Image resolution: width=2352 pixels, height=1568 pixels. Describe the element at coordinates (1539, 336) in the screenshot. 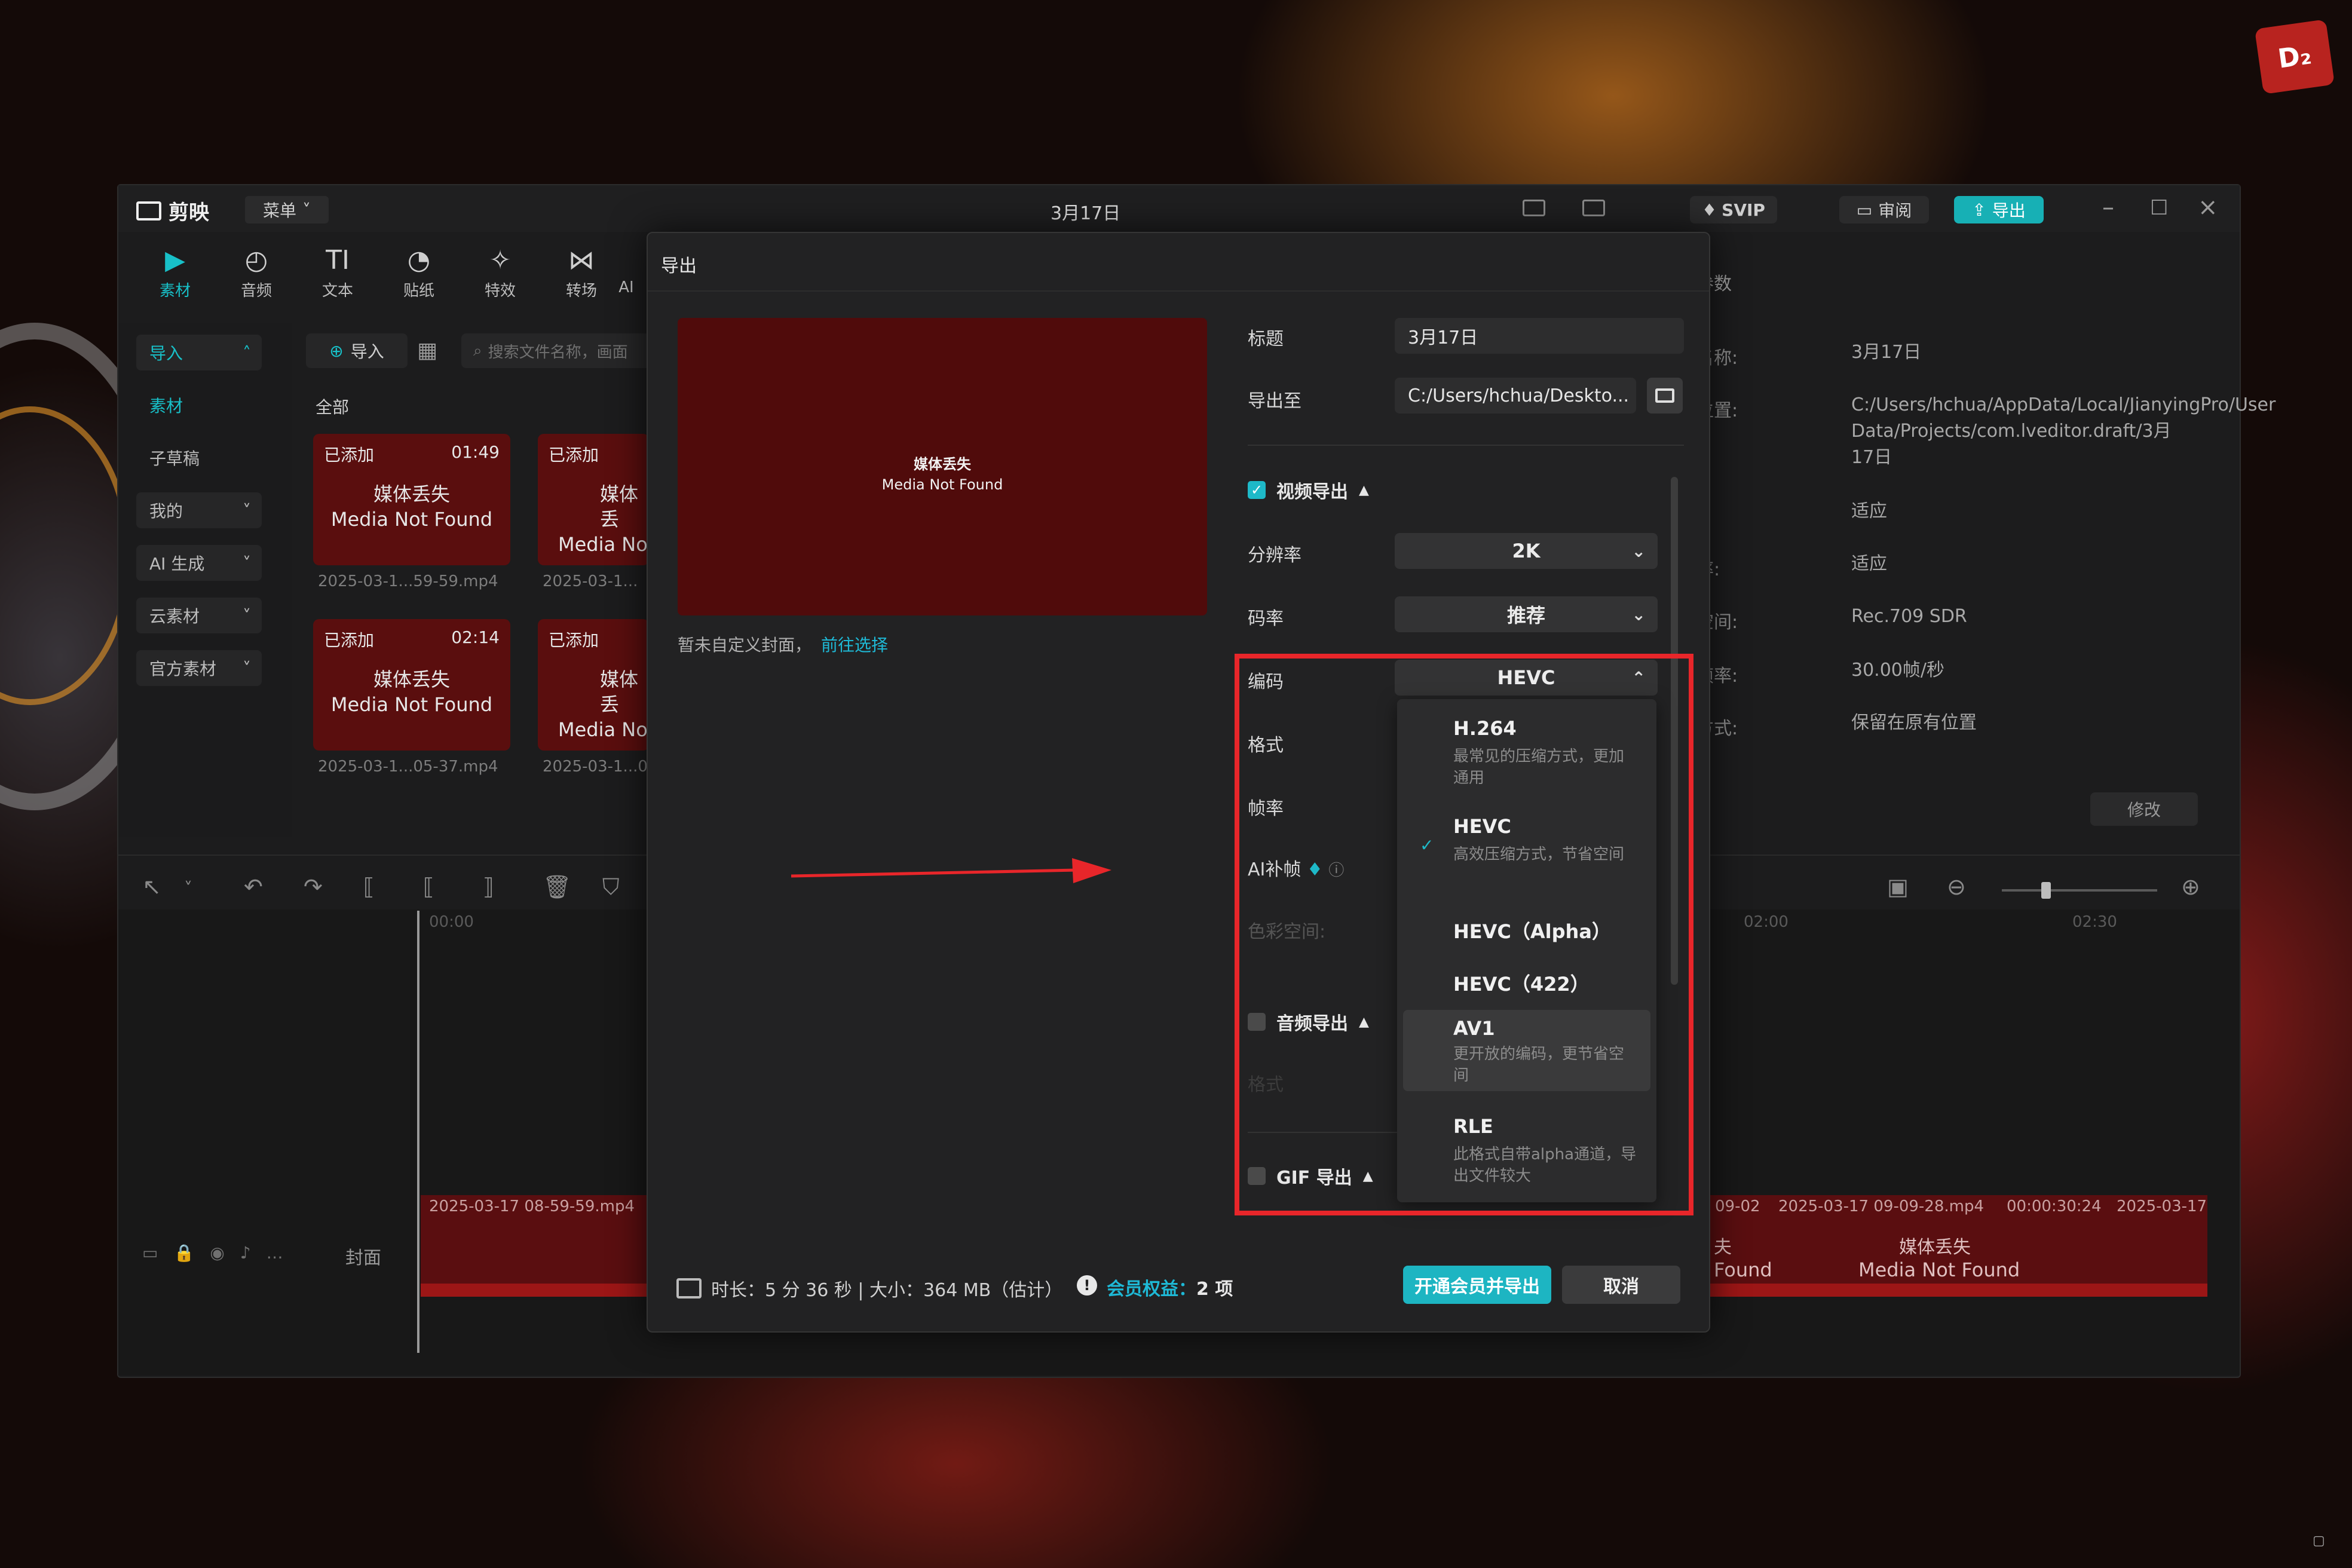

I see `title-input: 3月17日` at that location.